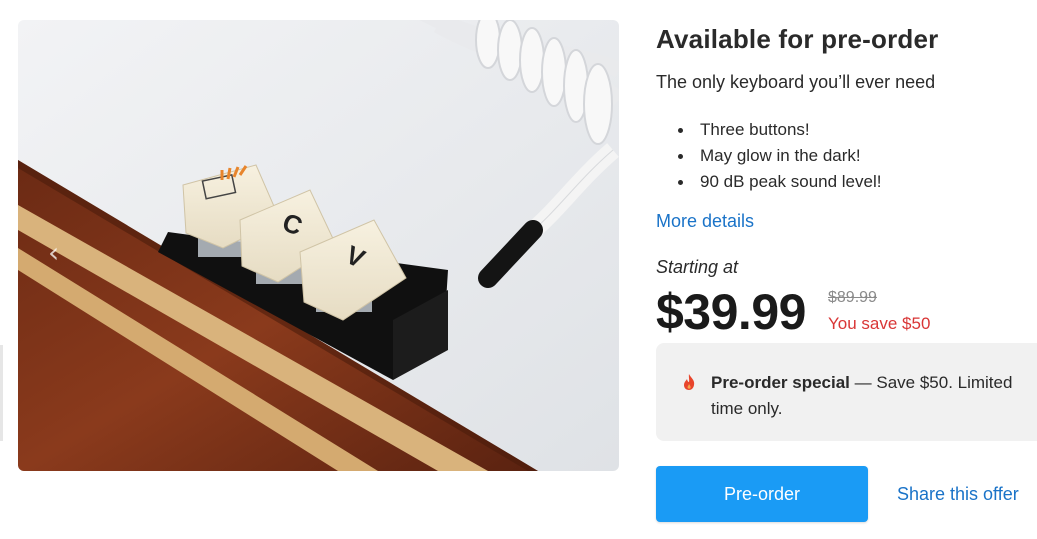 The image size is (1037, 539). Describe the element at coordinates (797, 39) in the screenshot. I see `page-title: Available for pre-order` at that location.